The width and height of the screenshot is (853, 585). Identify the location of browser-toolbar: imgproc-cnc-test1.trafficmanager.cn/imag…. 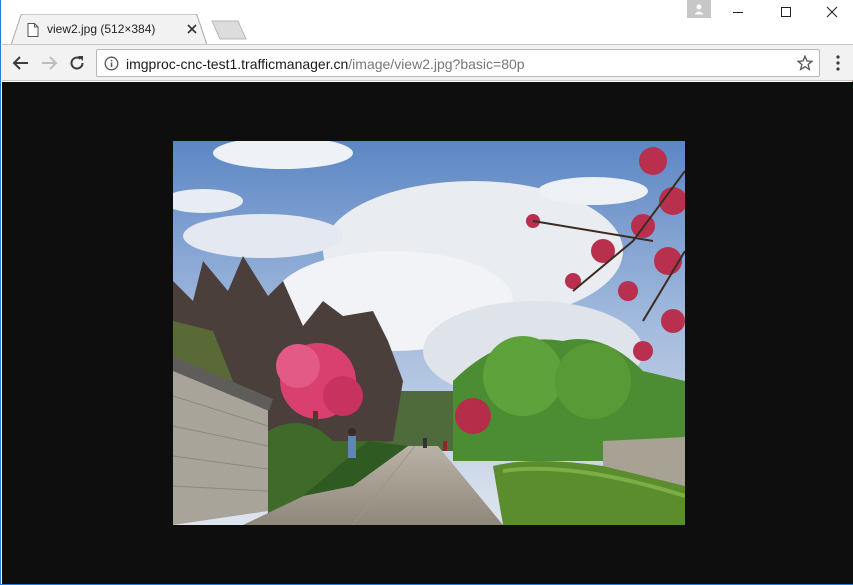
(427, 62).